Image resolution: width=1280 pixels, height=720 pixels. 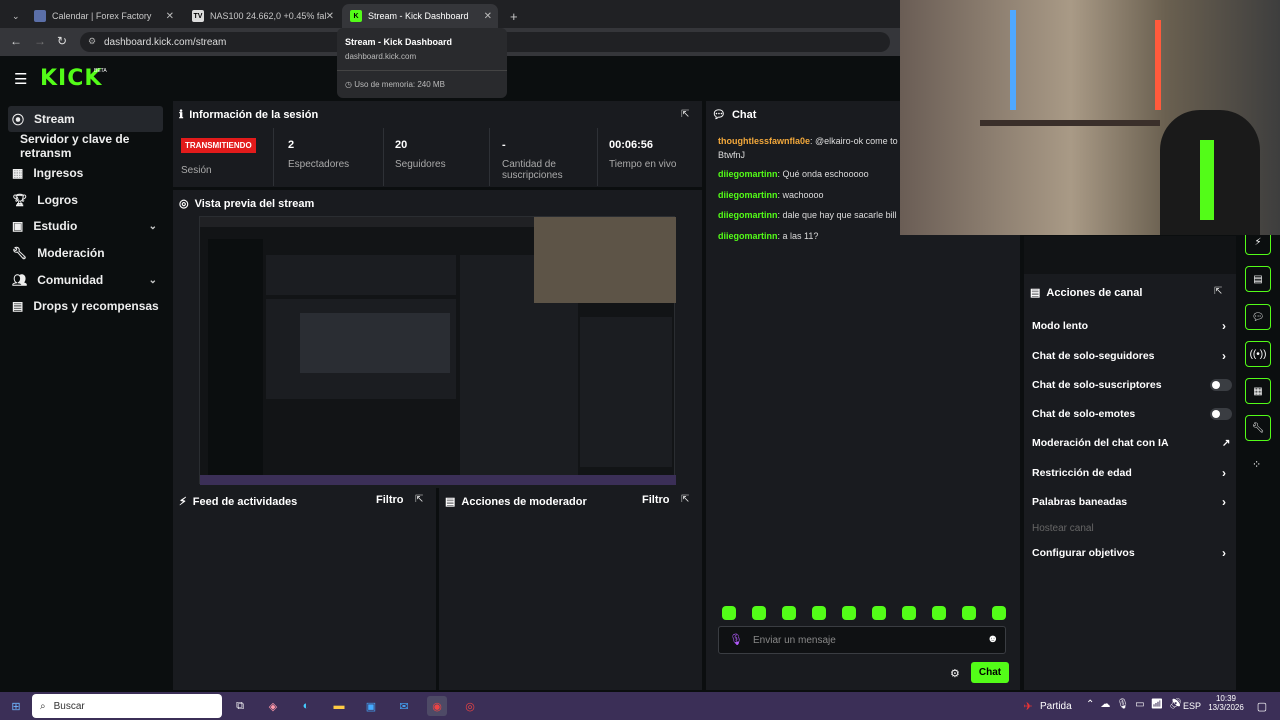 I want to click on action-slow-mode: Modo lento ›, so click(x=1132, y=326).